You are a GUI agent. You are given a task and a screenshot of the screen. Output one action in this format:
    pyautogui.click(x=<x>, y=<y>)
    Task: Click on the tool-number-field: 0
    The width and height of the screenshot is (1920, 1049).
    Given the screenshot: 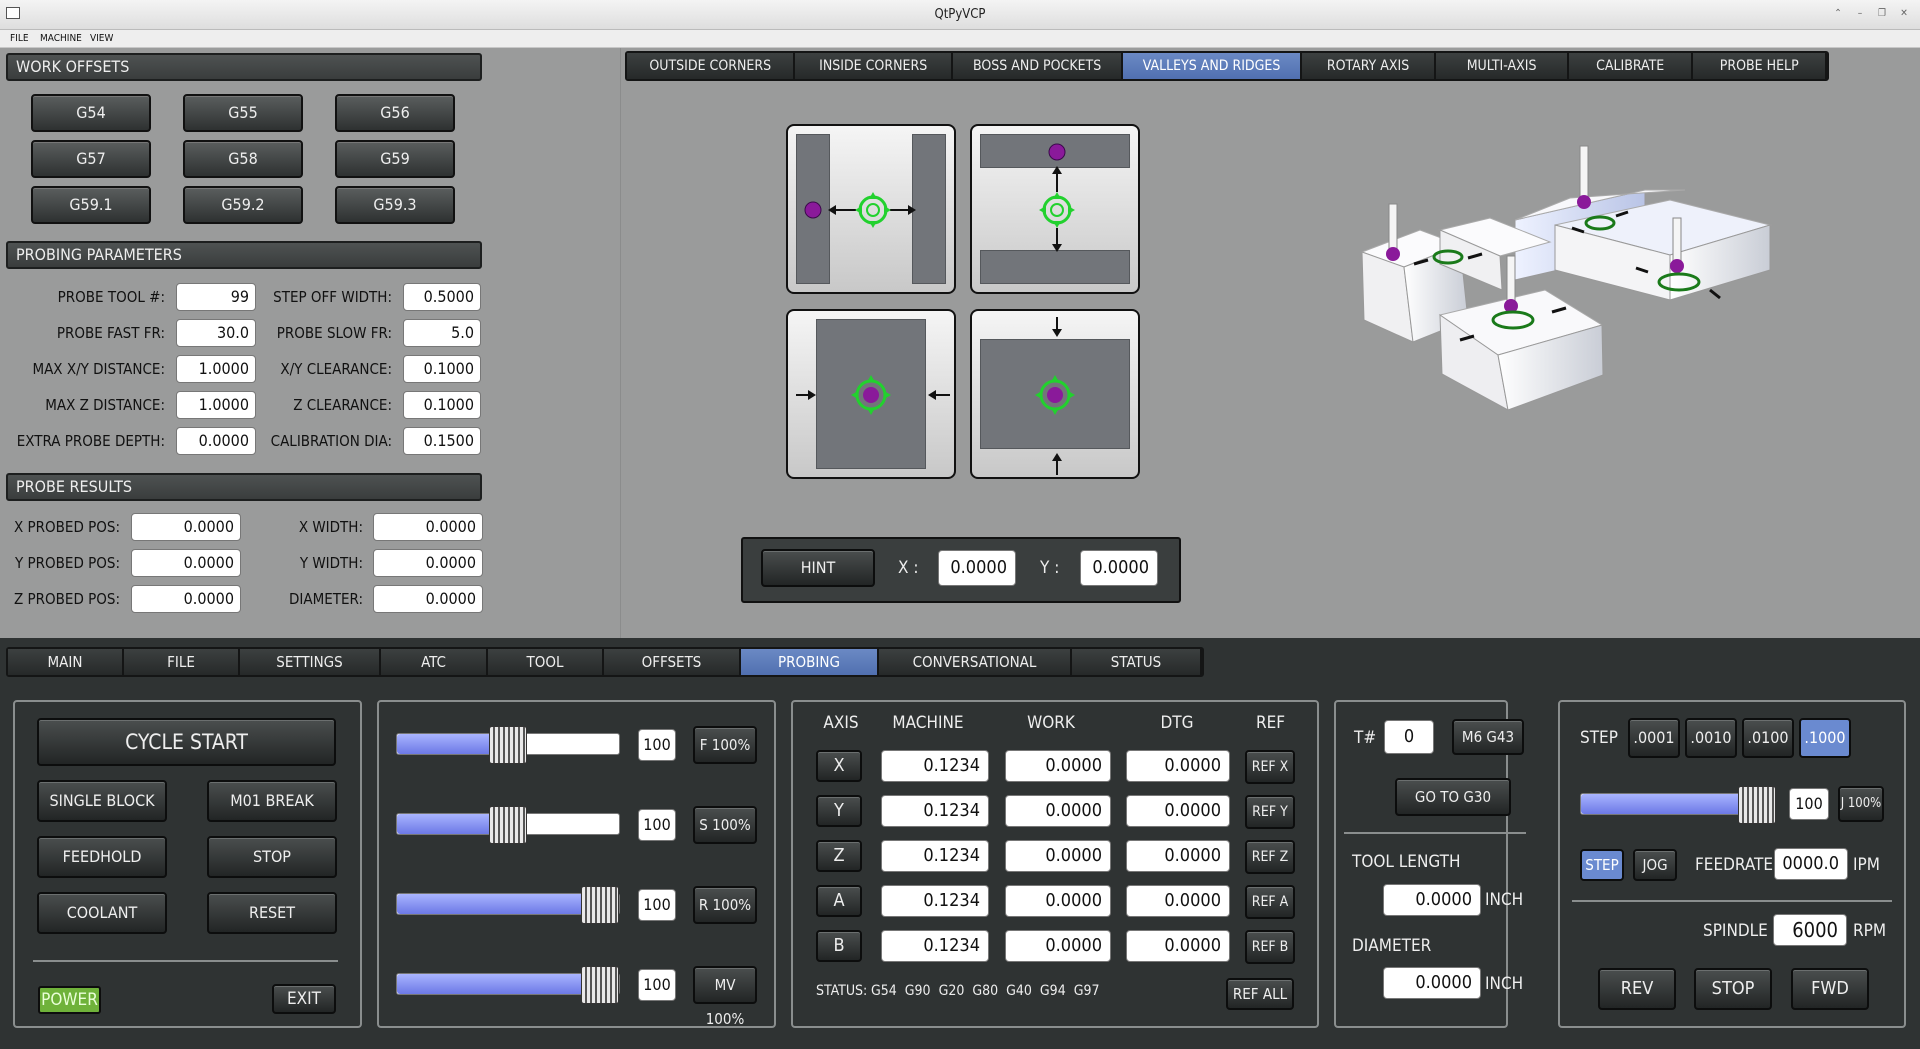 What is the action you would take?
    pyautogui.click(x=1409, y=737)
    